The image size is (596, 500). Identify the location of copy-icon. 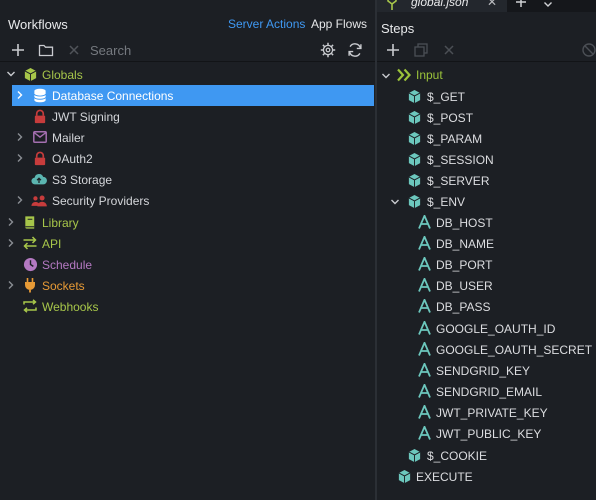
(421, 50).